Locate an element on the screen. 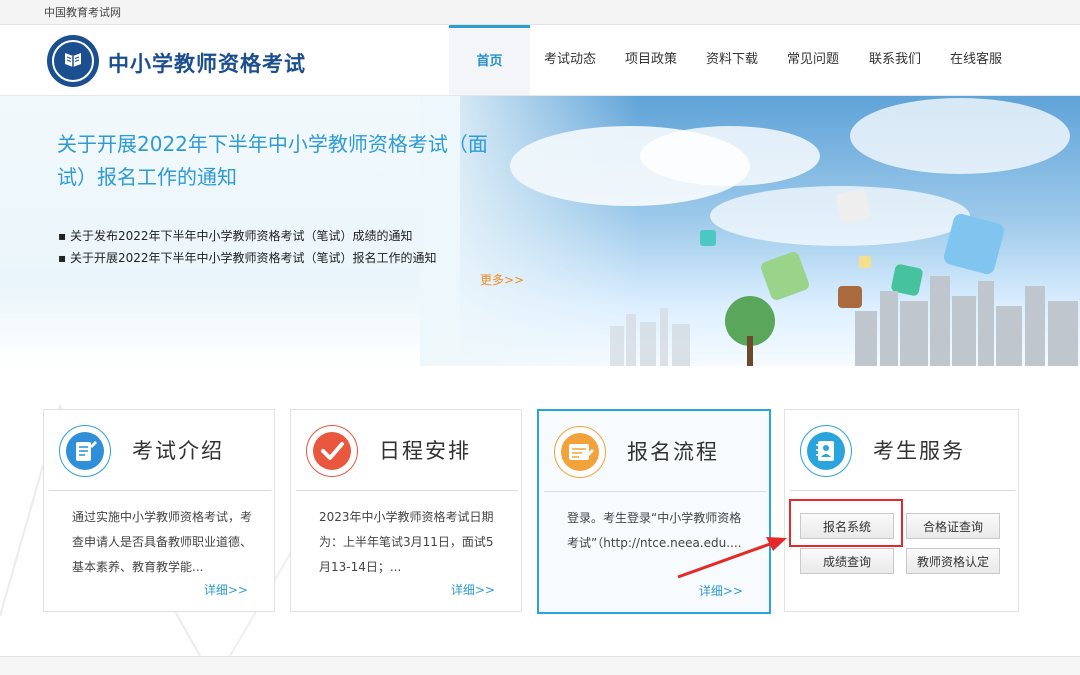  news-item: ▪ 关于开展2022年下半年中小学教师资格考试（笔试）报名工作的通知 is located at coordinates (247, 258).